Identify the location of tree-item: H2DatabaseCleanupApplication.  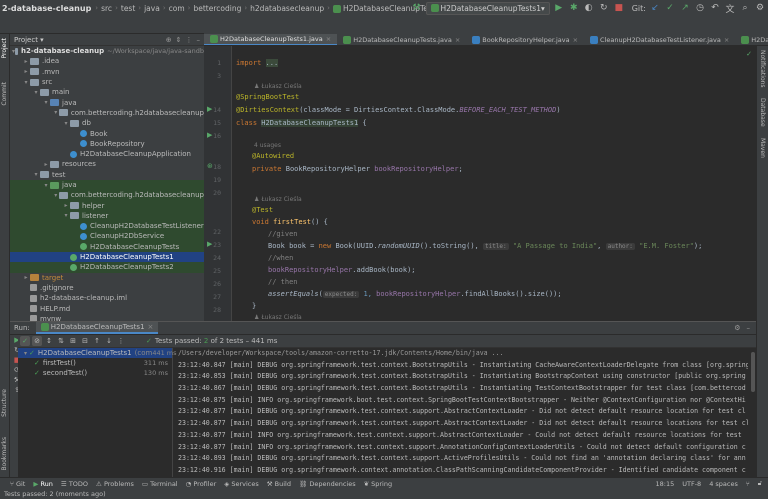
(107, 154).